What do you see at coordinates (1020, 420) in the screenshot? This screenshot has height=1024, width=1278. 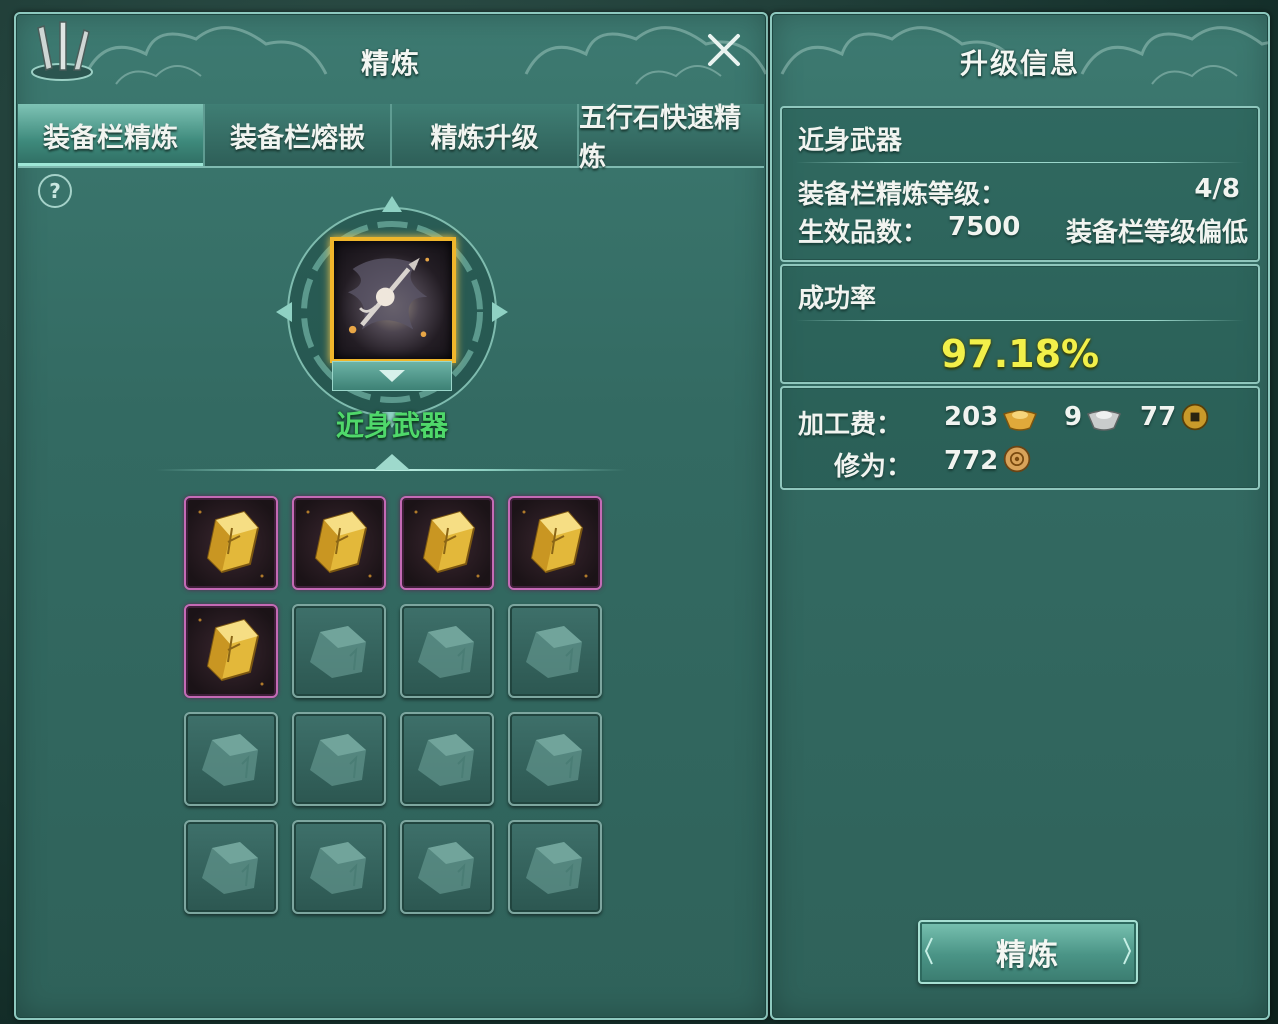 I see `gold-ingot-icon` at bounding box center [1020, 420].